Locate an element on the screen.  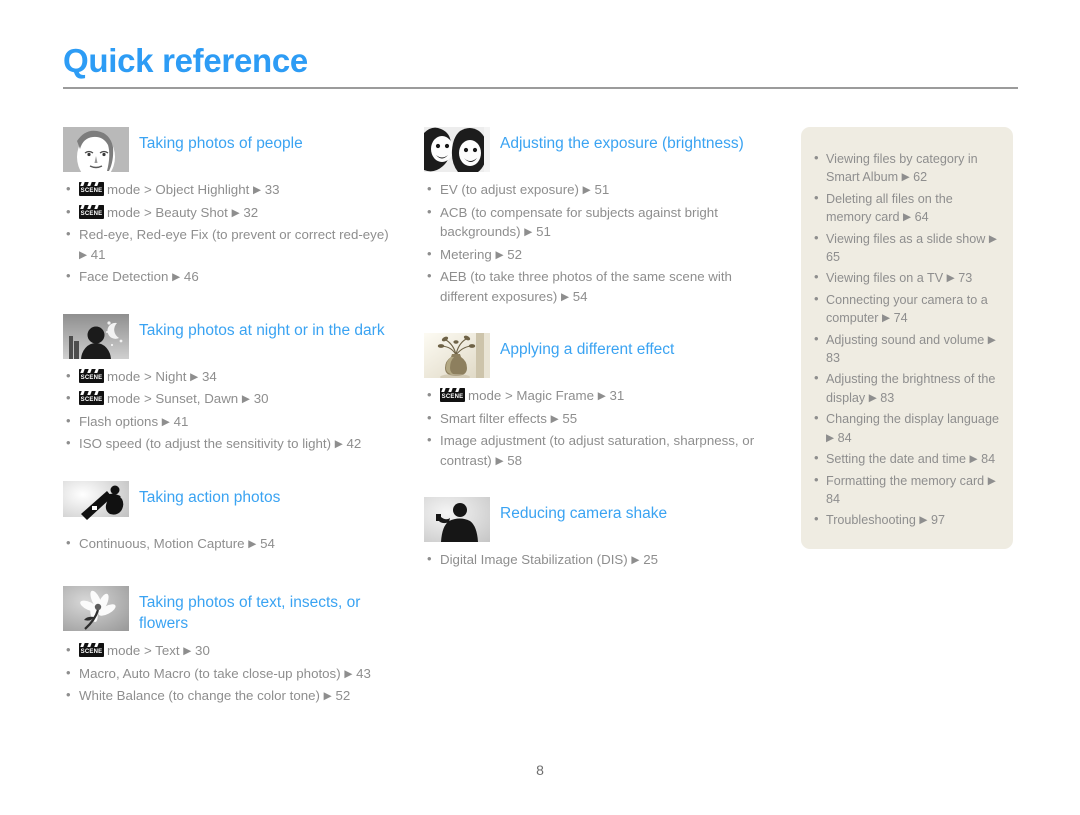
quick-link-item: Setting the date and time ▶ 84 is located at coordinates (905, 458).